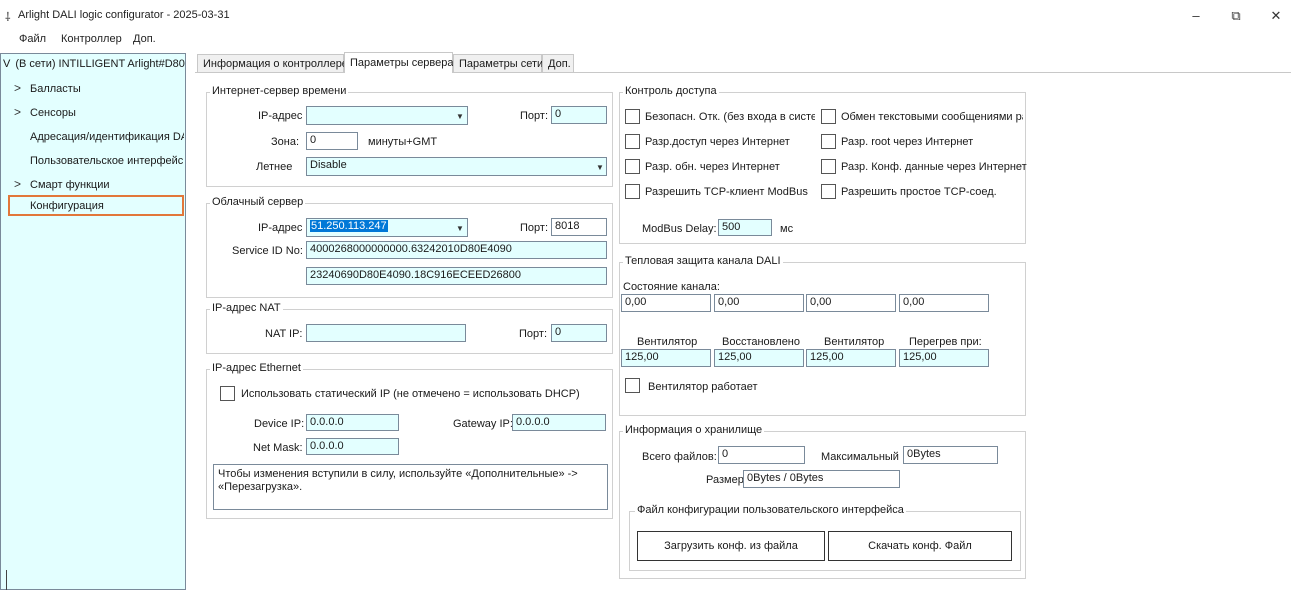 The width and height of the screenshot is (1291, 590). Describe the element at coordinates (107, 89) in the screenshot. I see `tree-item-ballasts: Балласты` at that location.